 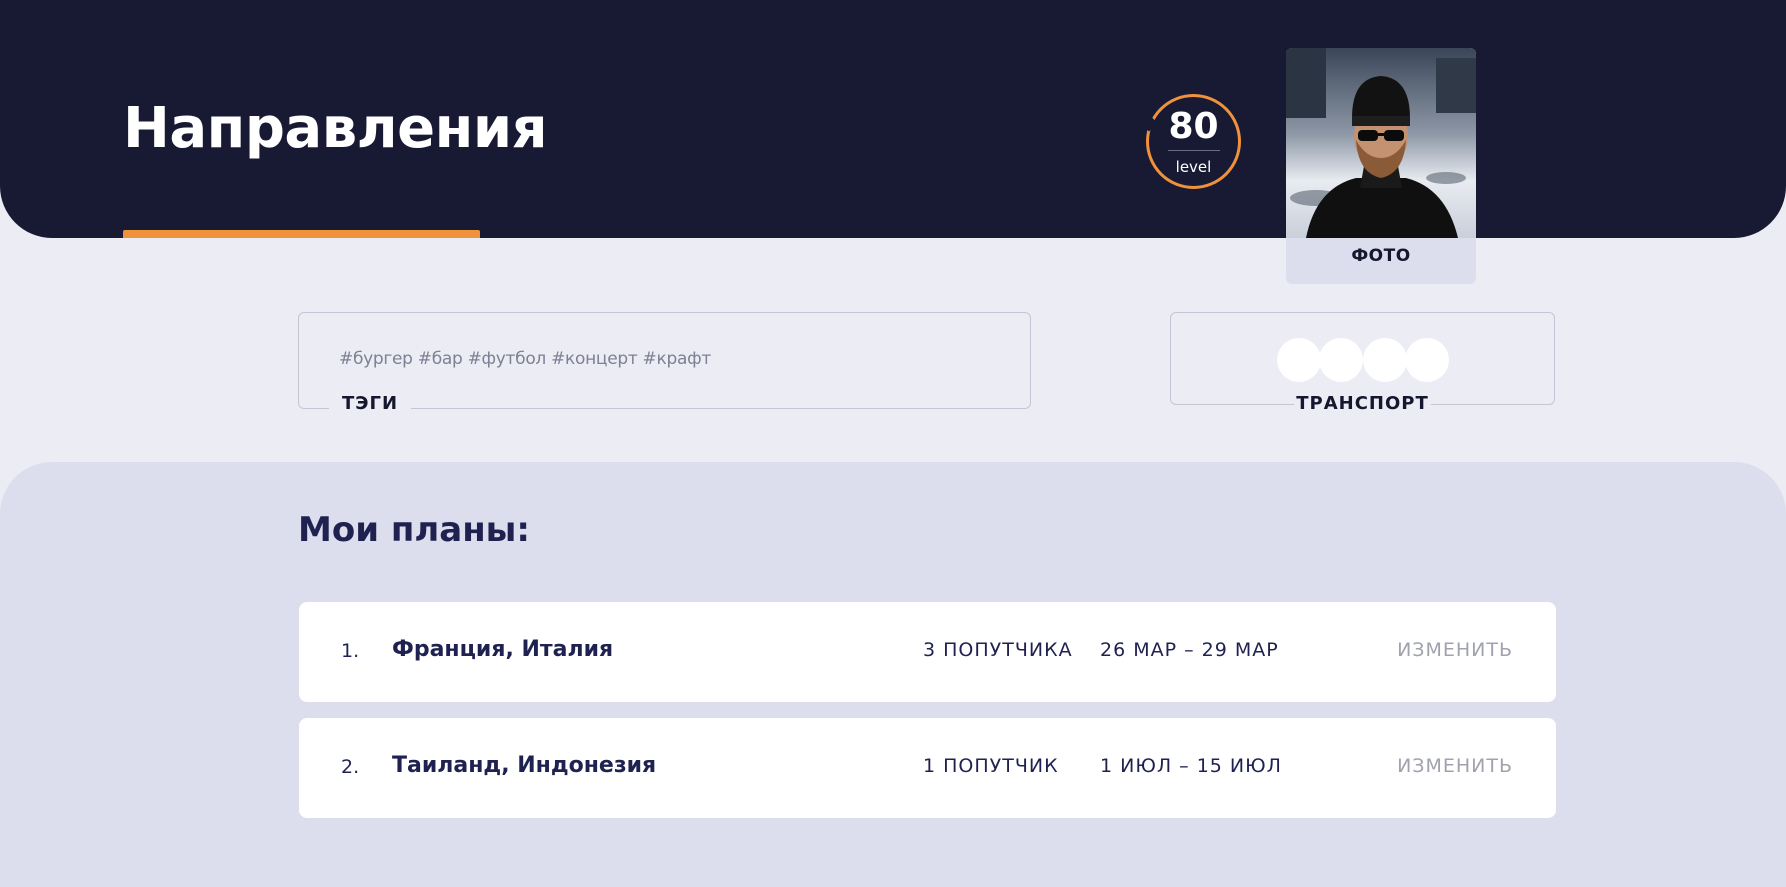 I want to click on profile-photo, so click(x=1381, y=143).